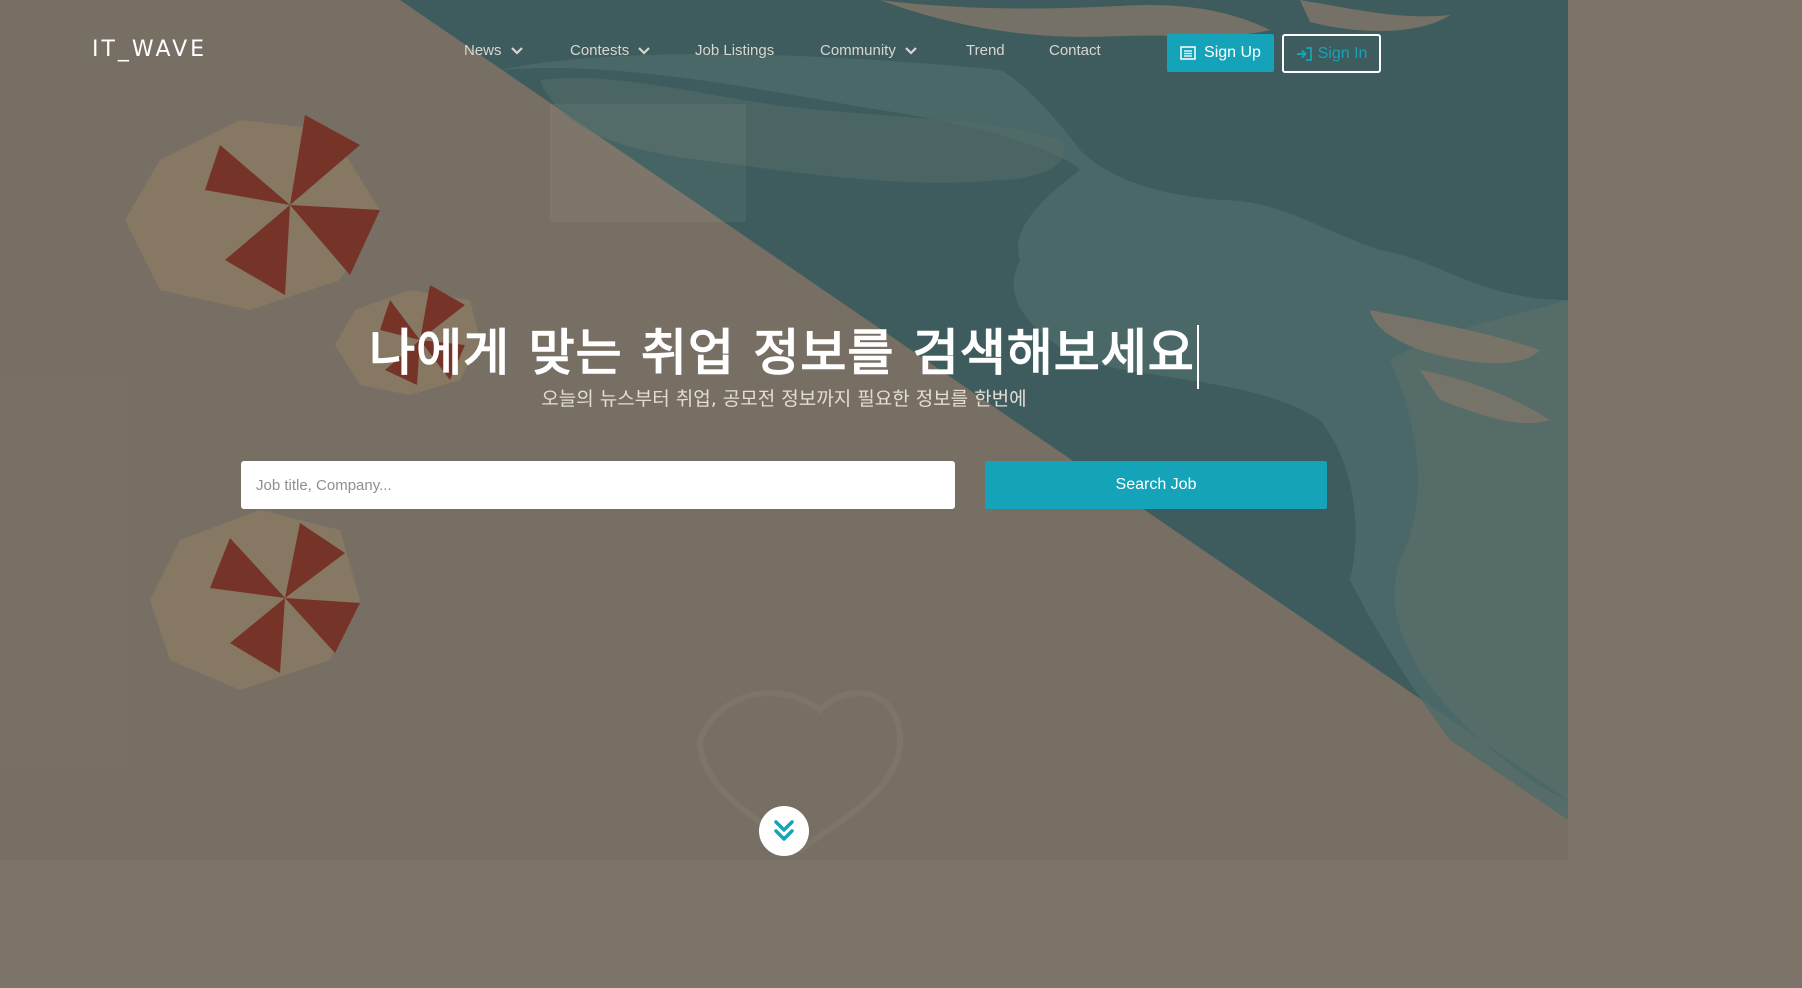 This screenshot has width=1802, height=988. I want to click on double-chevron-down-icon, so click(784, 830).